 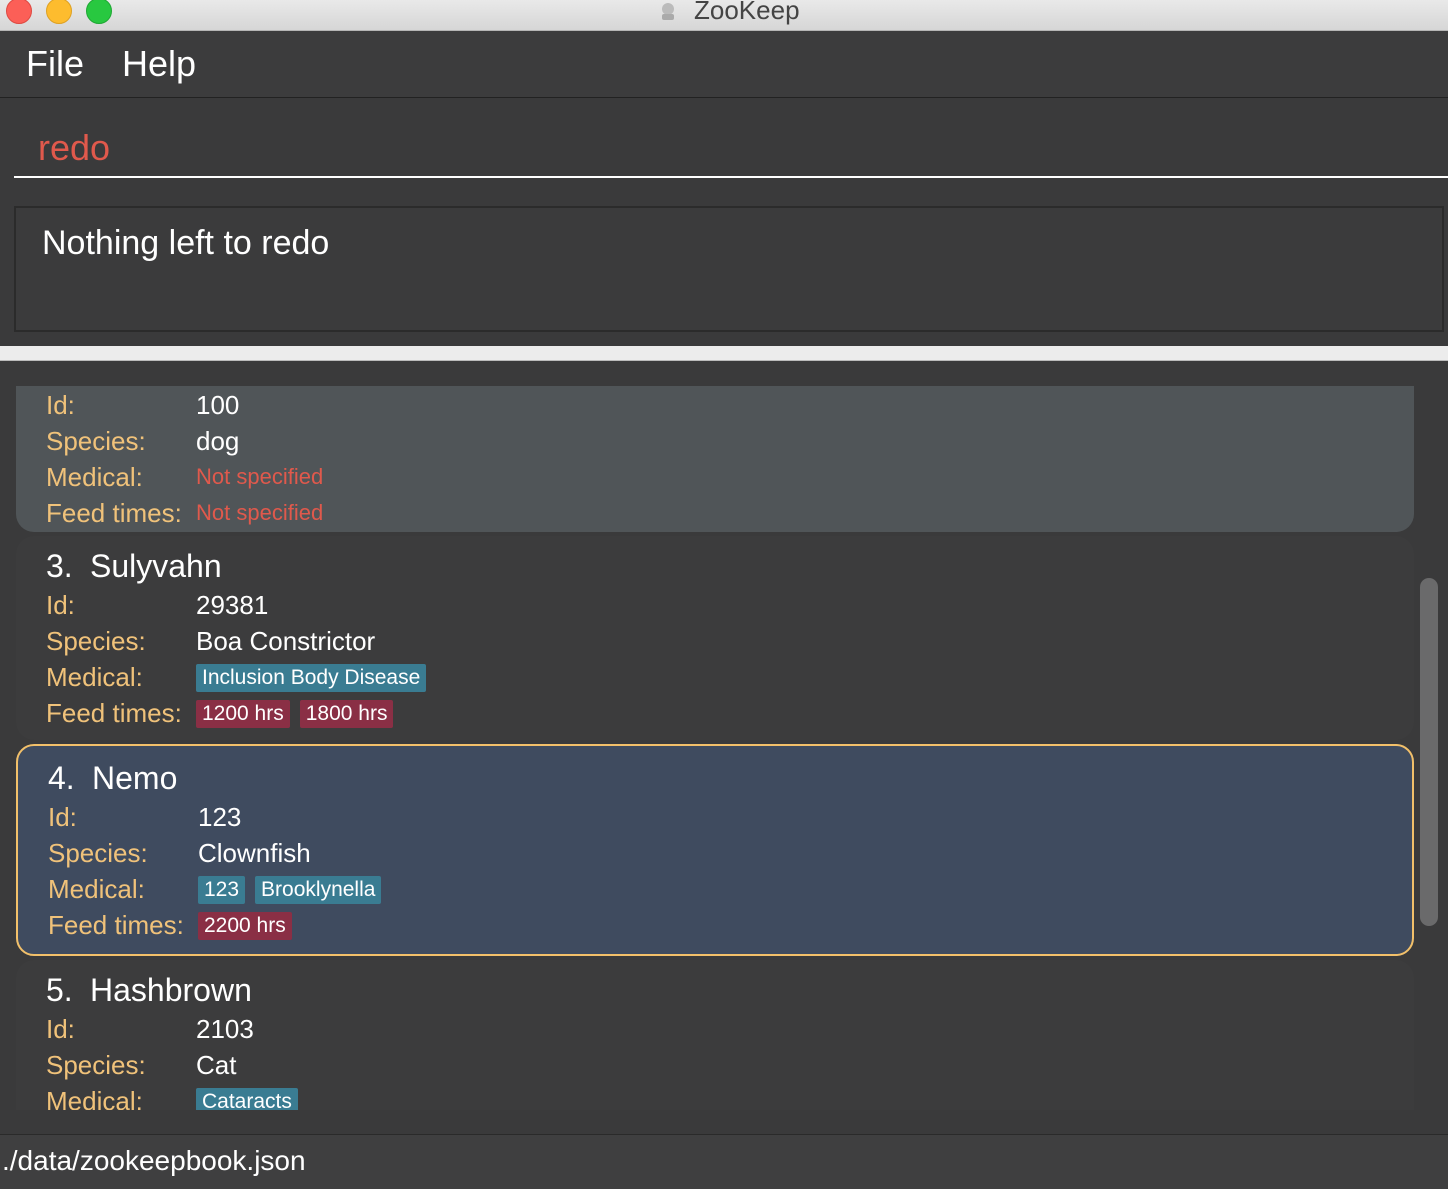 I want to click on feed-time-tags: 2200 hrs, so click(x=250, y=924).